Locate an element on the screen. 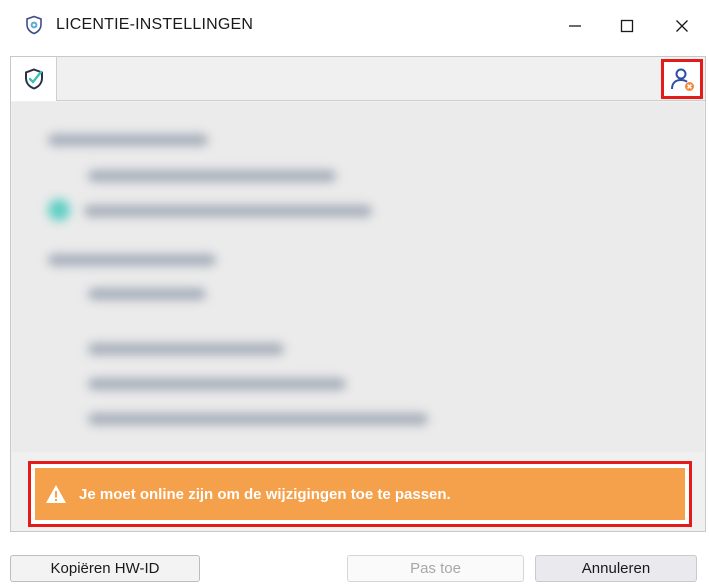 This screenshot has height=585, width=709. shield-check-icon is located at coordinates (33, 79).